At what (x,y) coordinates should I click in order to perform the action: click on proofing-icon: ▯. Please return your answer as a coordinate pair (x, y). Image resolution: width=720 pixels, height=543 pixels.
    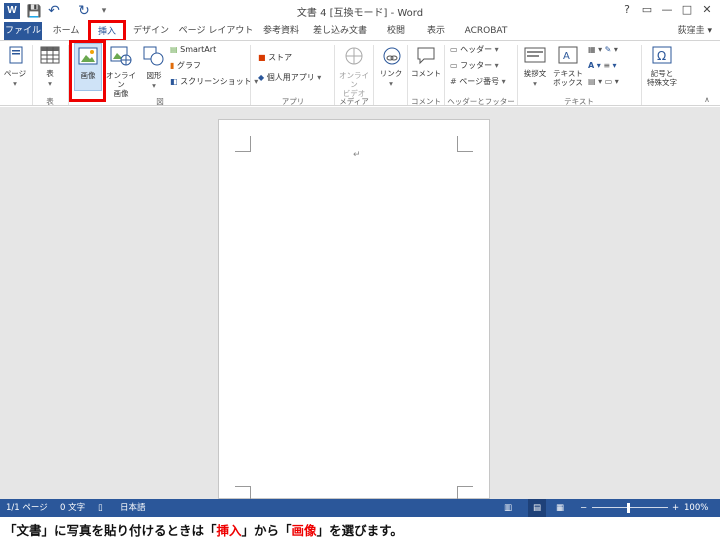
    Looking at the image, I should click on (100, 508).